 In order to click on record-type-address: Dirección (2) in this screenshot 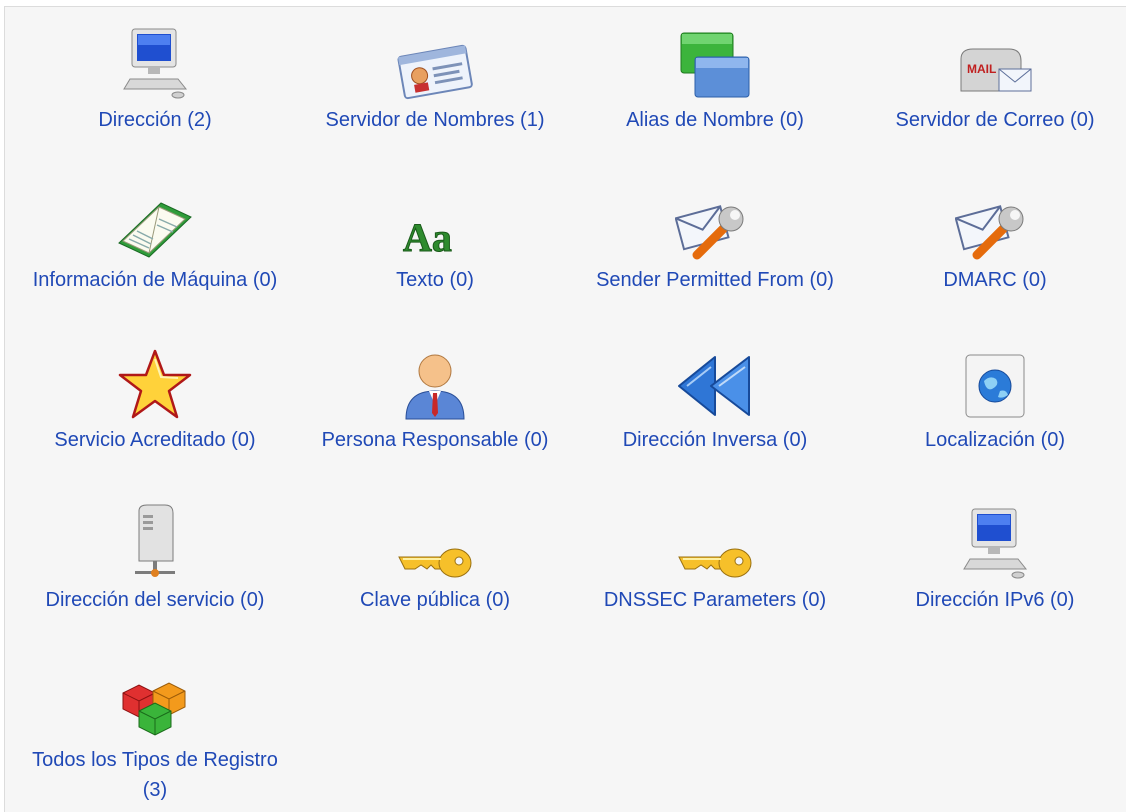, I will do `click(155, 79)`.